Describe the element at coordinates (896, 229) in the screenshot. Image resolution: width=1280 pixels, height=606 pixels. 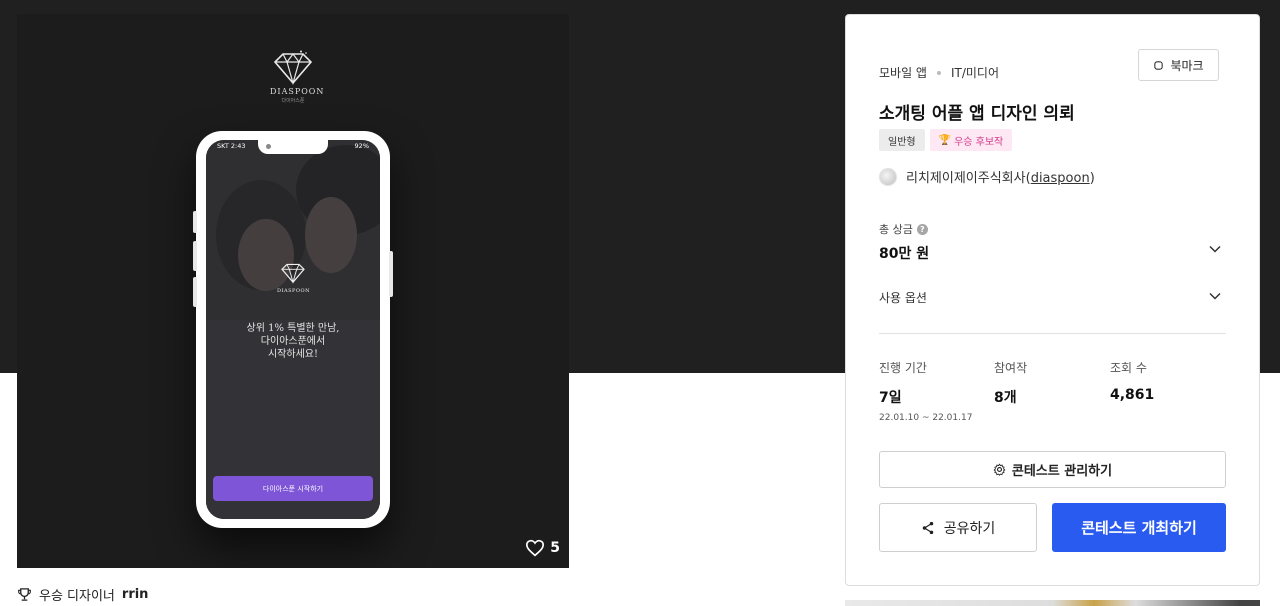
I see `prize-label-text: 총 상금` at that location.